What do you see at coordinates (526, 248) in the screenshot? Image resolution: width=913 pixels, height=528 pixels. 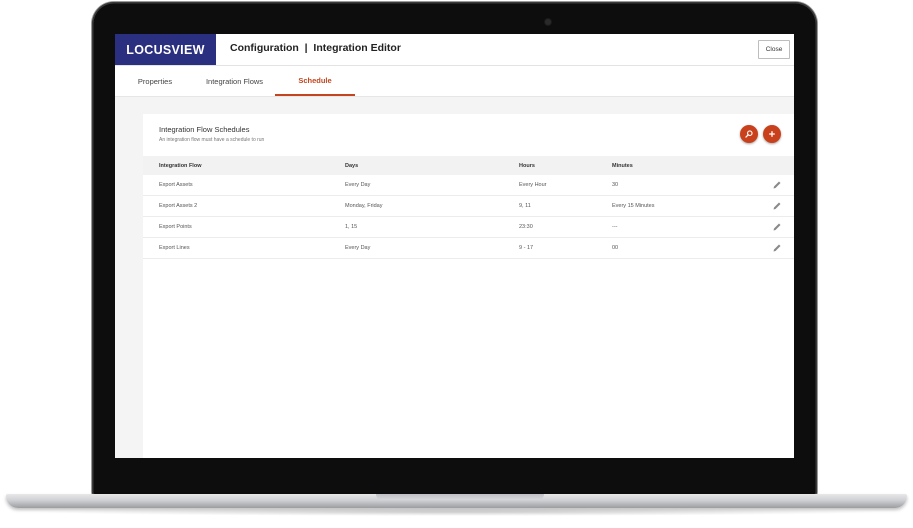 I see `cell-hours: 9 - 17` at bounding box center [526, 248].